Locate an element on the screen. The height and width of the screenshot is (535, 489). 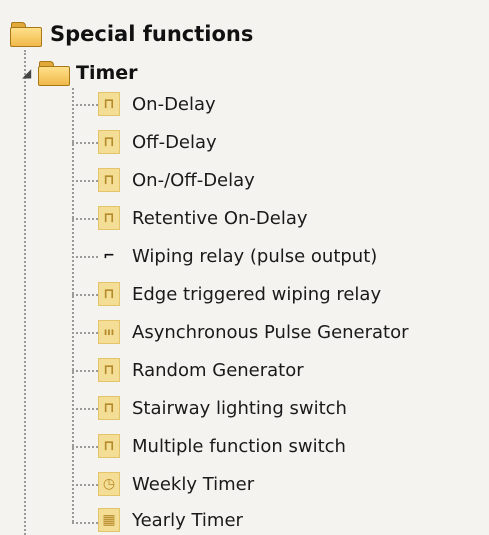
tree-item-label: Multiple function switch is located at coordinates (239, 446).